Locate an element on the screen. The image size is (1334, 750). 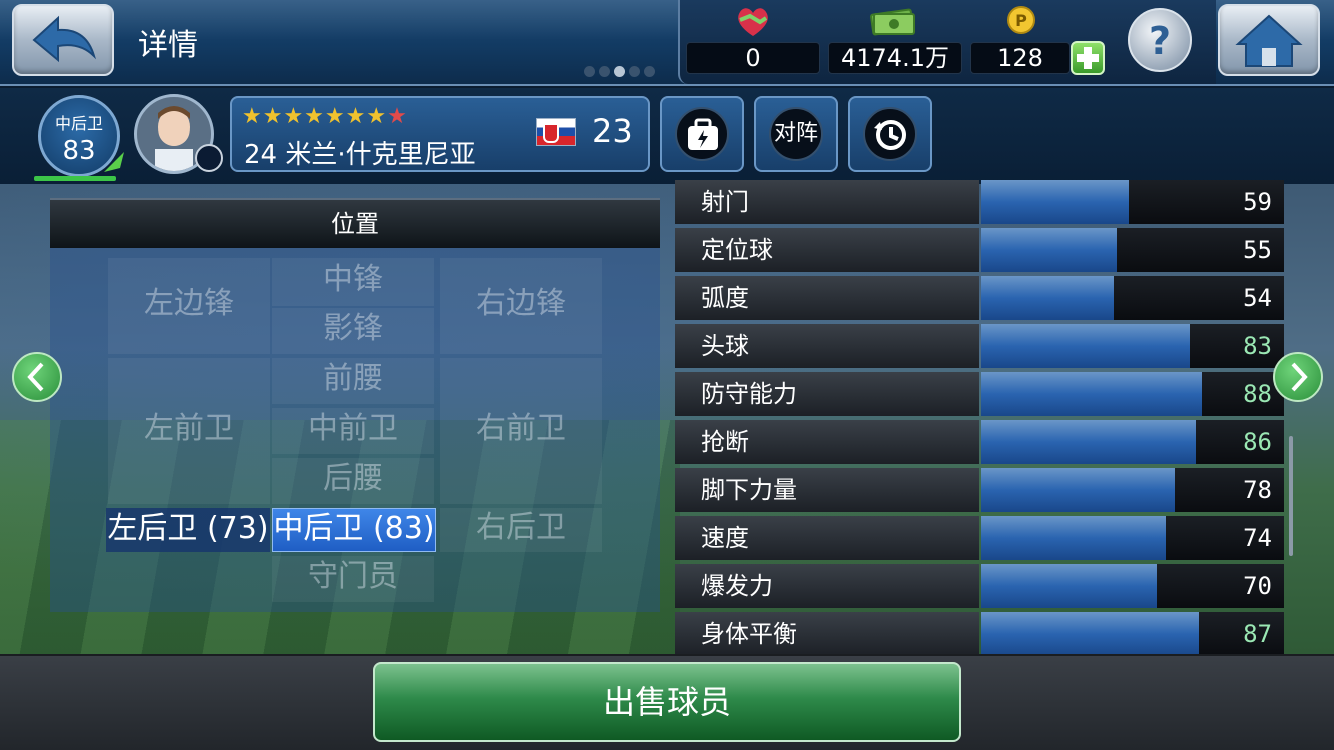
star-icon: ★★★★★★★ is located at coordinates (315, 116).